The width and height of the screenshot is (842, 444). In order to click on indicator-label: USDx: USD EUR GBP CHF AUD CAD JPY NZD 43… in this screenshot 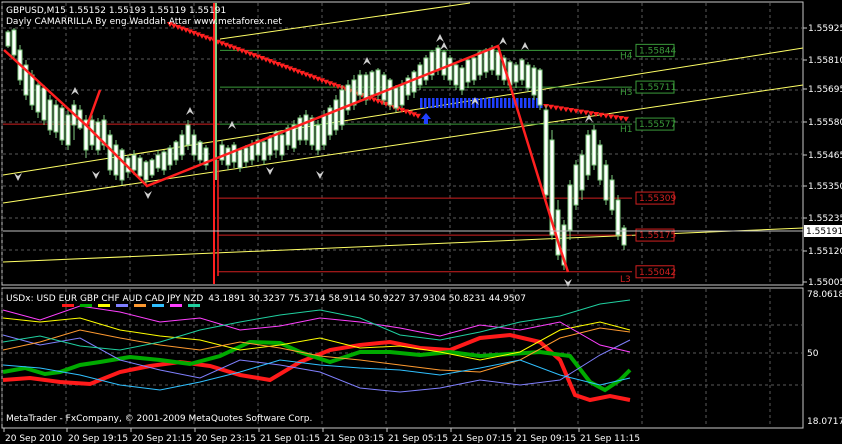, I will do `click(266, 299)`.